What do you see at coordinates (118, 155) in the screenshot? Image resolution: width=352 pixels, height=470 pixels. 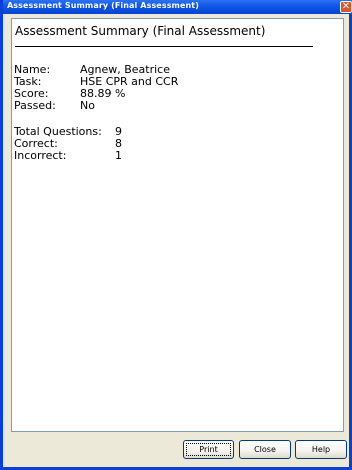 I see `incorrect-value: 1` at bounding box center [118, 155].